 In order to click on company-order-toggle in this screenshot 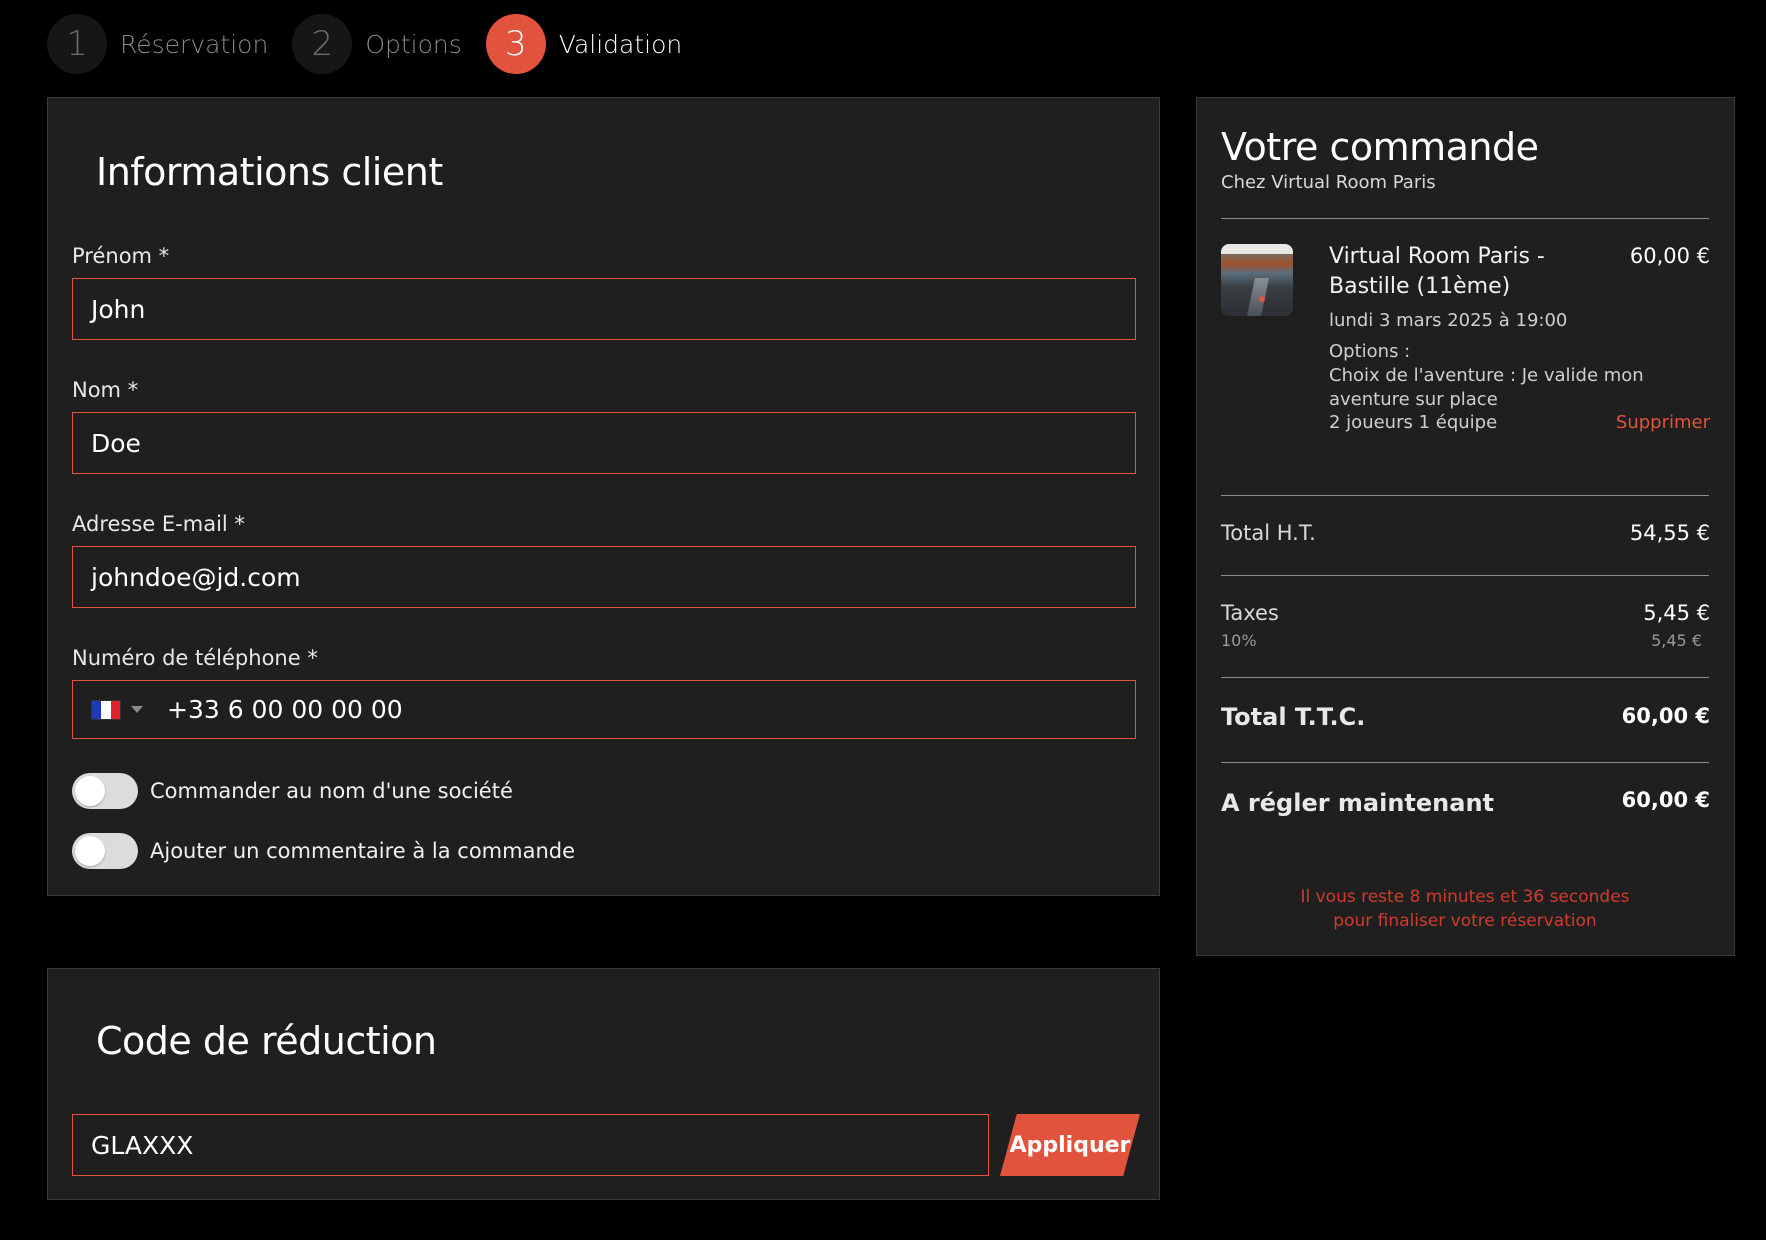, I will do `click(105, 791)`.